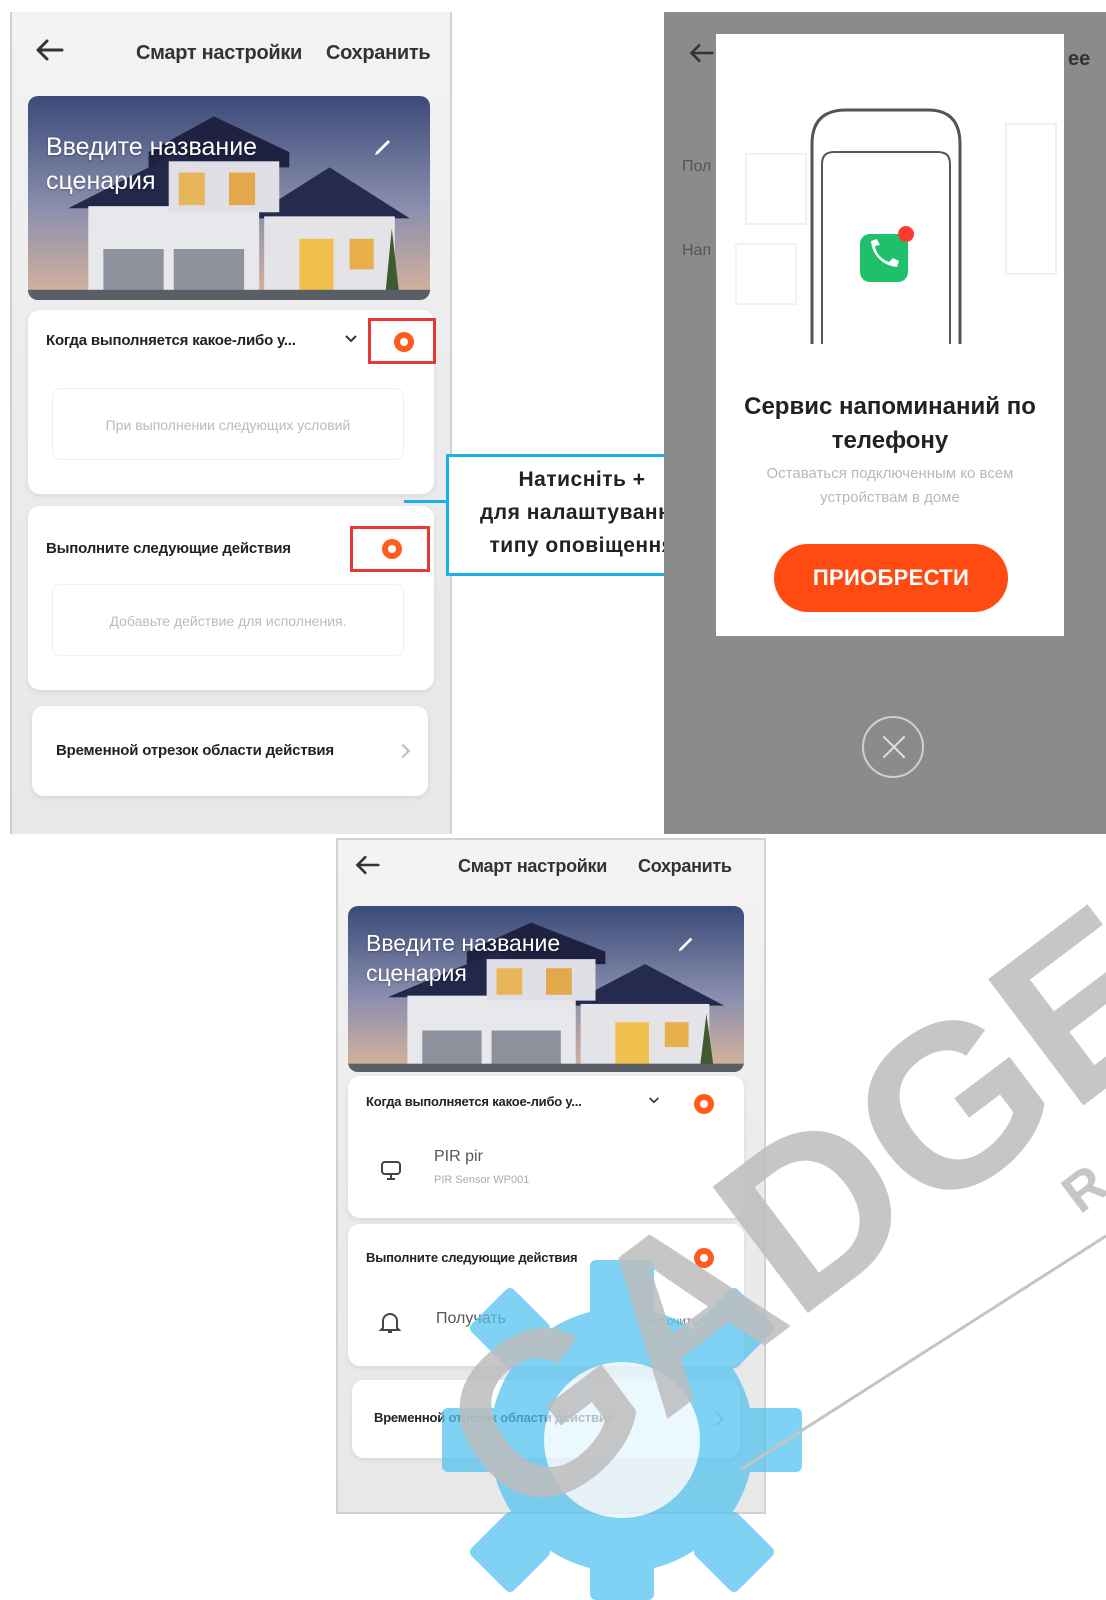  I want to click on action-placeholder: Добавьте действие для исполнения., so click(228, 620).